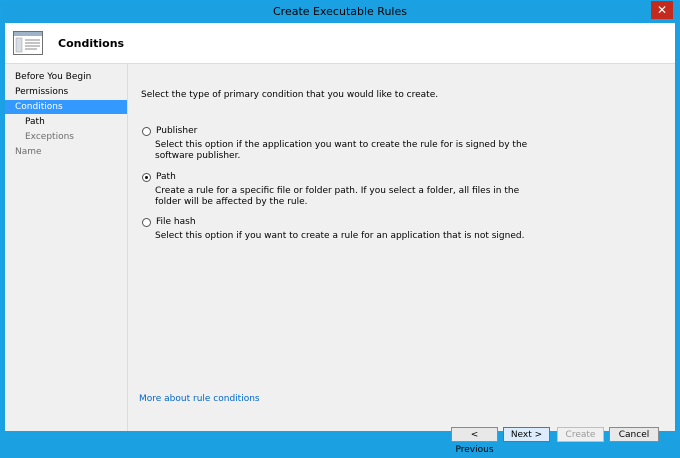  What do you see at coordinates (66, 107) in the screenshot?
I see `sidebar-item-conditions: Conditions` at bounding box center [66, 107].